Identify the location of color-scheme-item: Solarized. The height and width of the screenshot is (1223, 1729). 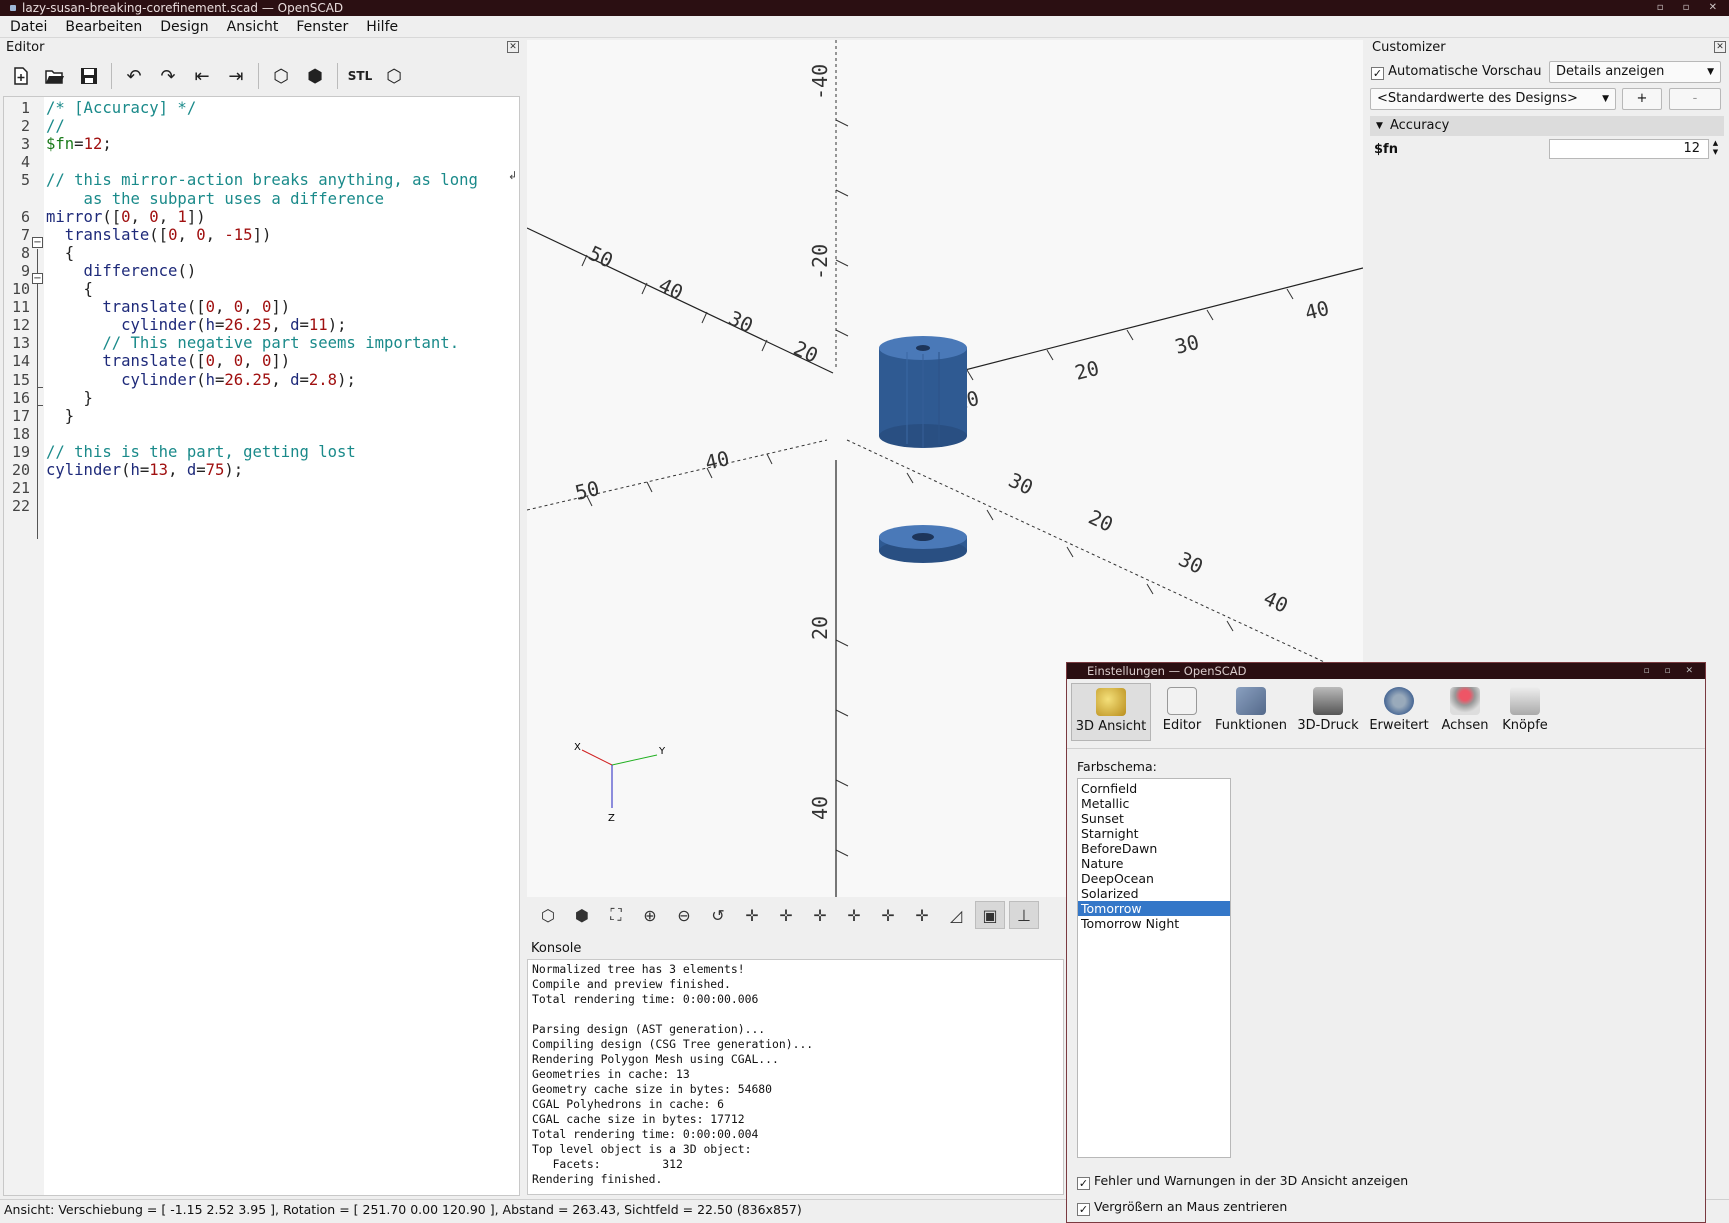
(1154, 893).